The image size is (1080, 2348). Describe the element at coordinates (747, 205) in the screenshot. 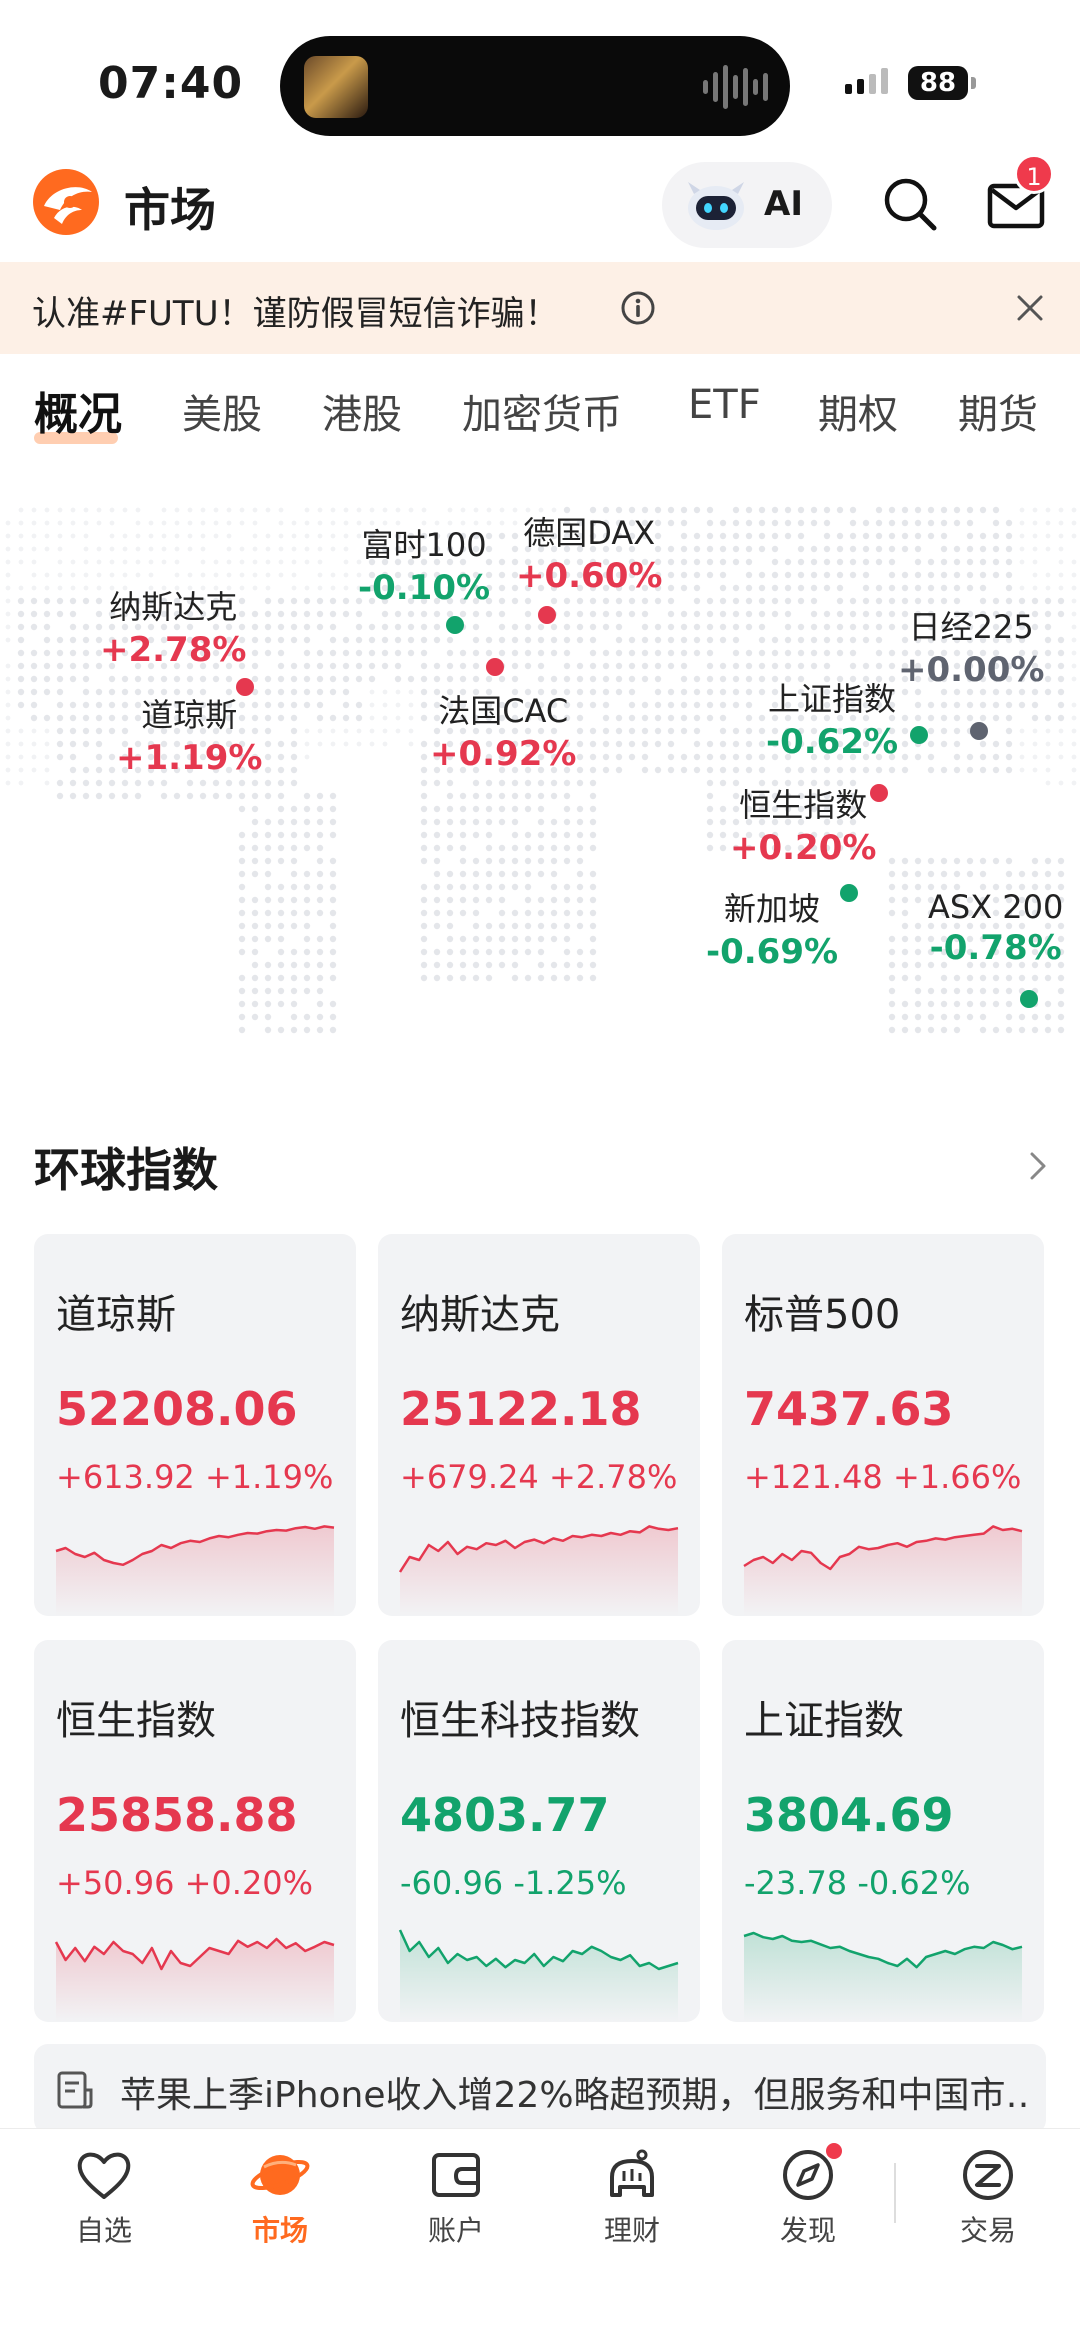

I see `ai-assistant-button: AI` at that location.